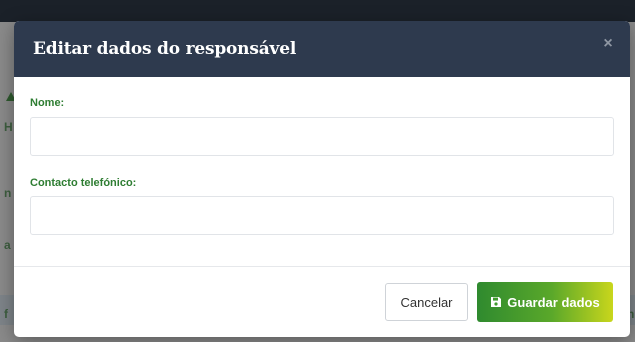 The width and height of the screenshot is (635, 342). I want to click on name-field-label: Nome:, so click(47, 103).